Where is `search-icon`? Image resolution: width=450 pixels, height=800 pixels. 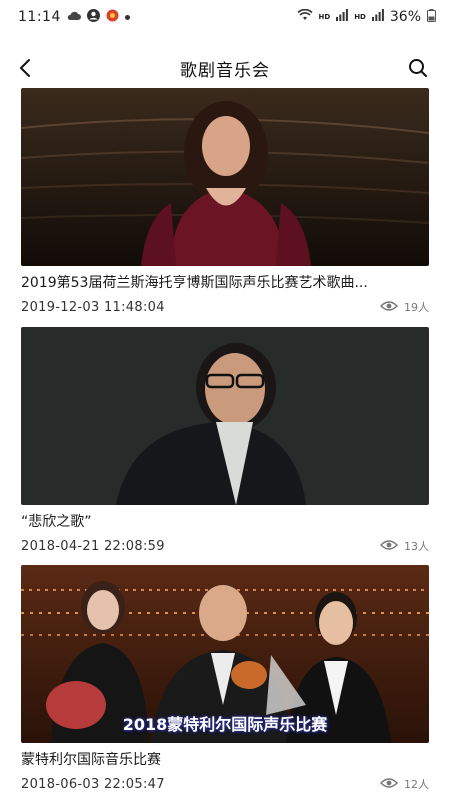
search-icon is located at coordinates (418, 68).